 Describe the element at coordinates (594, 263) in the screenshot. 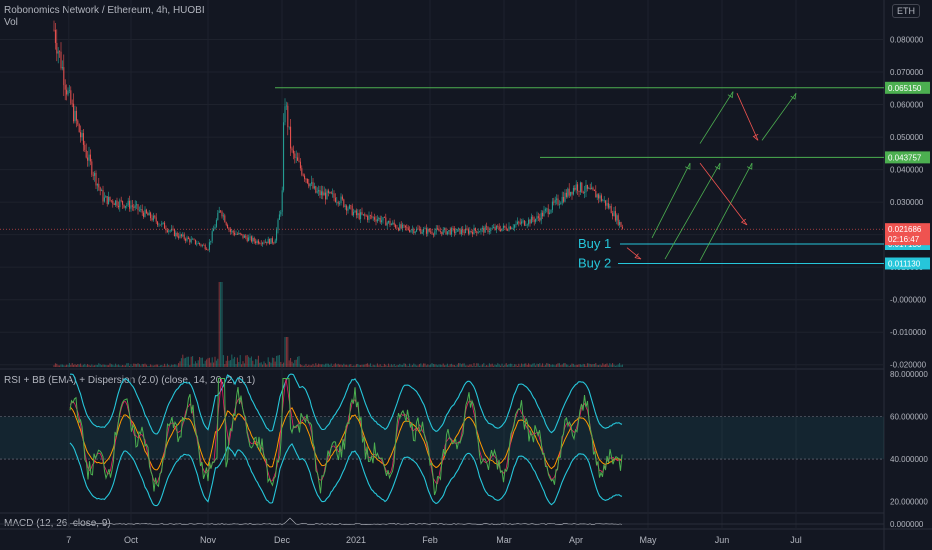

I see `buy-level-annotation: Buy 2` at that location.